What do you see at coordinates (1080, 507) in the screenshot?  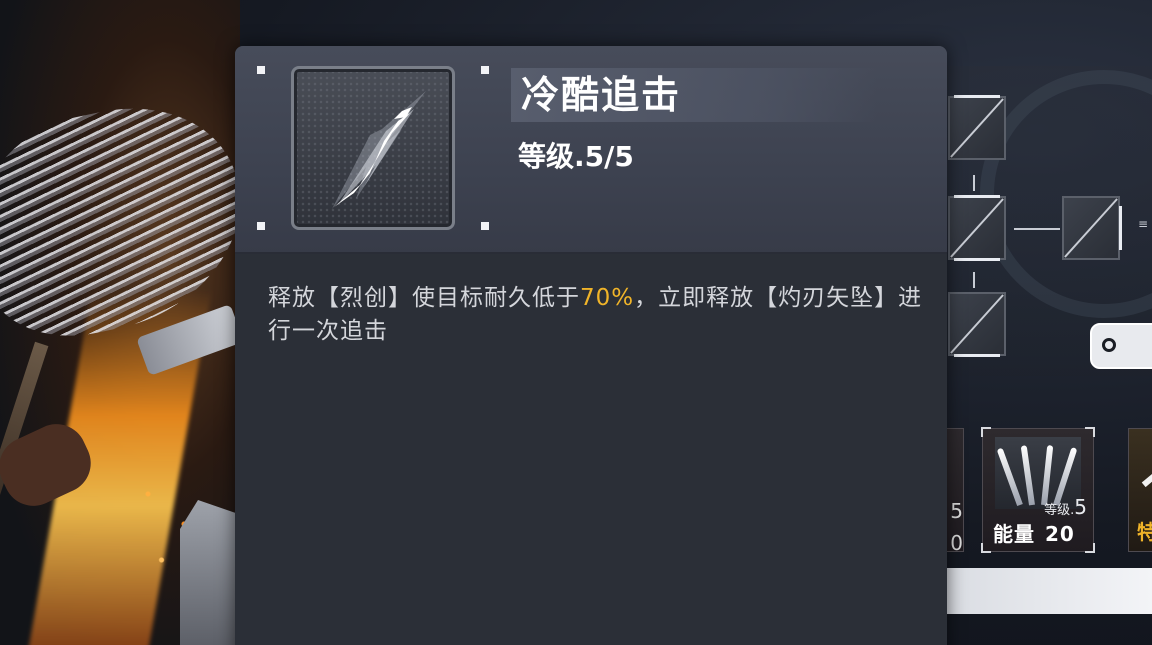 I see `card-level-value: 5` at bounding box center [1080, 507].